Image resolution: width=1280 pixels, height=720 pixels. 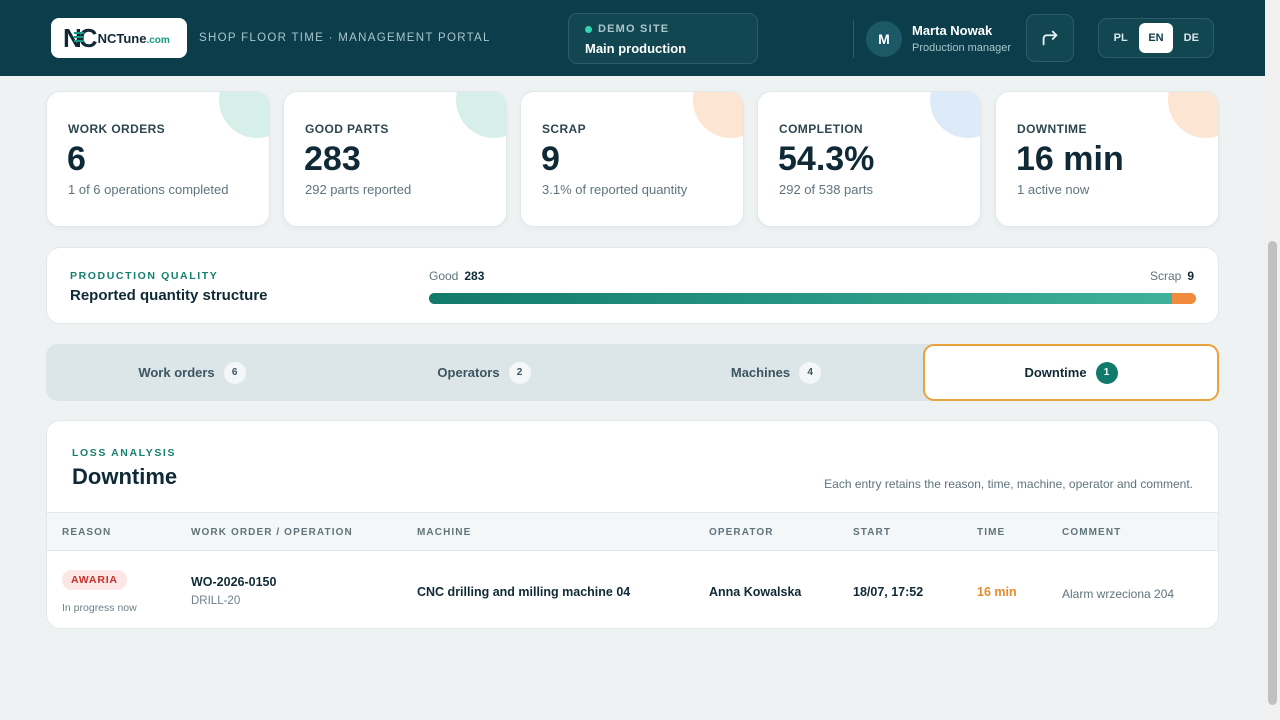 What do you see at coordinates (347, 129) in the screenshot?
I see `kpi-label: GOOD PARTS` at bounding box center [347, 129].